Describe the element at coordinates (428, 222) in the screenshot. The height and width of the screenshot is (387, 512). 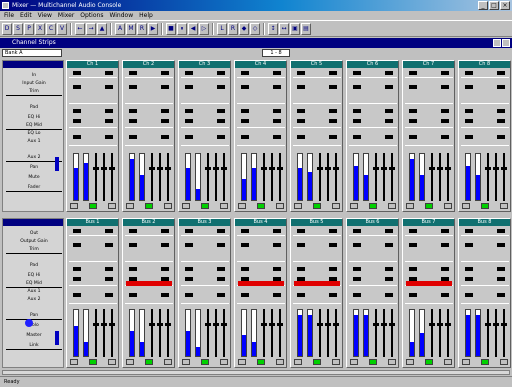
I see `channel-name: Bus 7` at that location.